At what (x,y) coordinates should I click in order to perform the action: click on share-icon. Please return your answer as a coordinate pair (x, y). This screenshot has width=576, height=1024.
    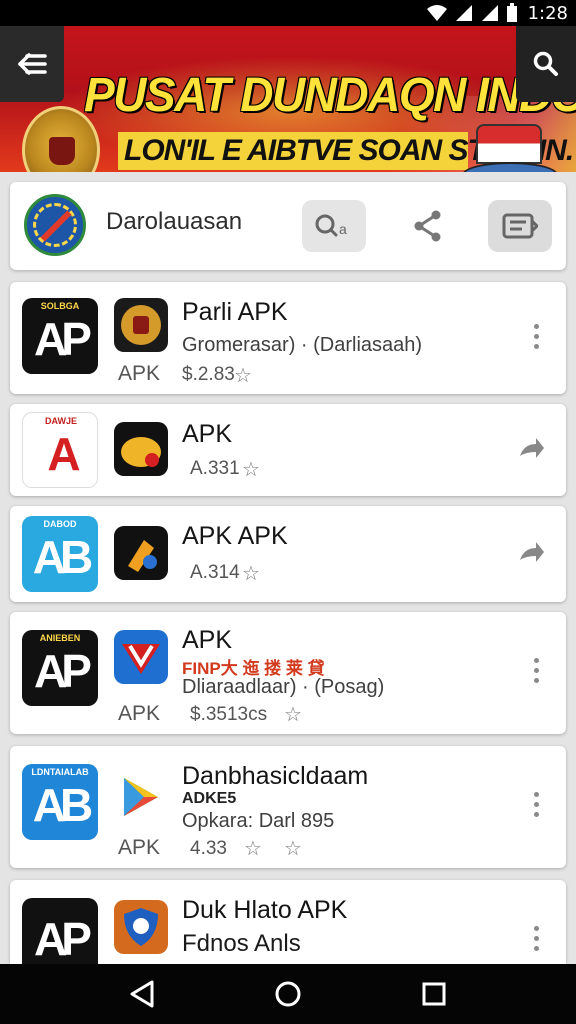
    Looking at the image, I should click on (427, 226).